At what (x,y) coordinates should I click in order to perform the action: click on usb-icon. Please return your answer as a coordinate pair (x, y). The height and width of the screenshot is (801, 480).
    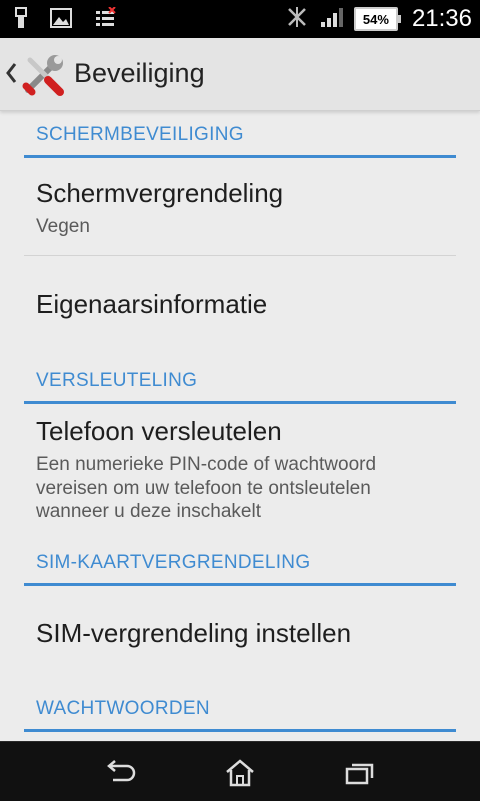
    Looking at the image, I should click on (21, 20).